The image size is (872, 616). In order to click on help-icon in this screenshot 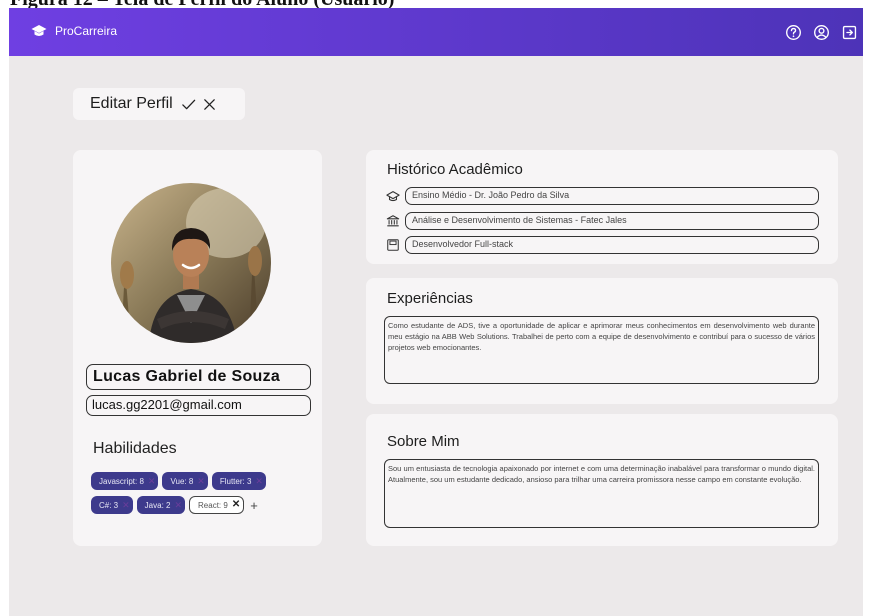, I will do `click(793, 32)`.